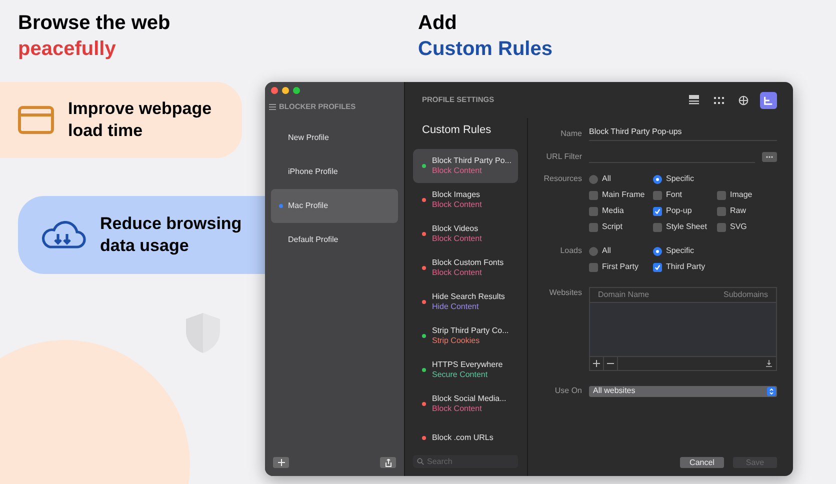  What do you see at coordinates (679, 211) in the screenshot?
I see `option-label: Pop-up` at bounding box center [679, 211].